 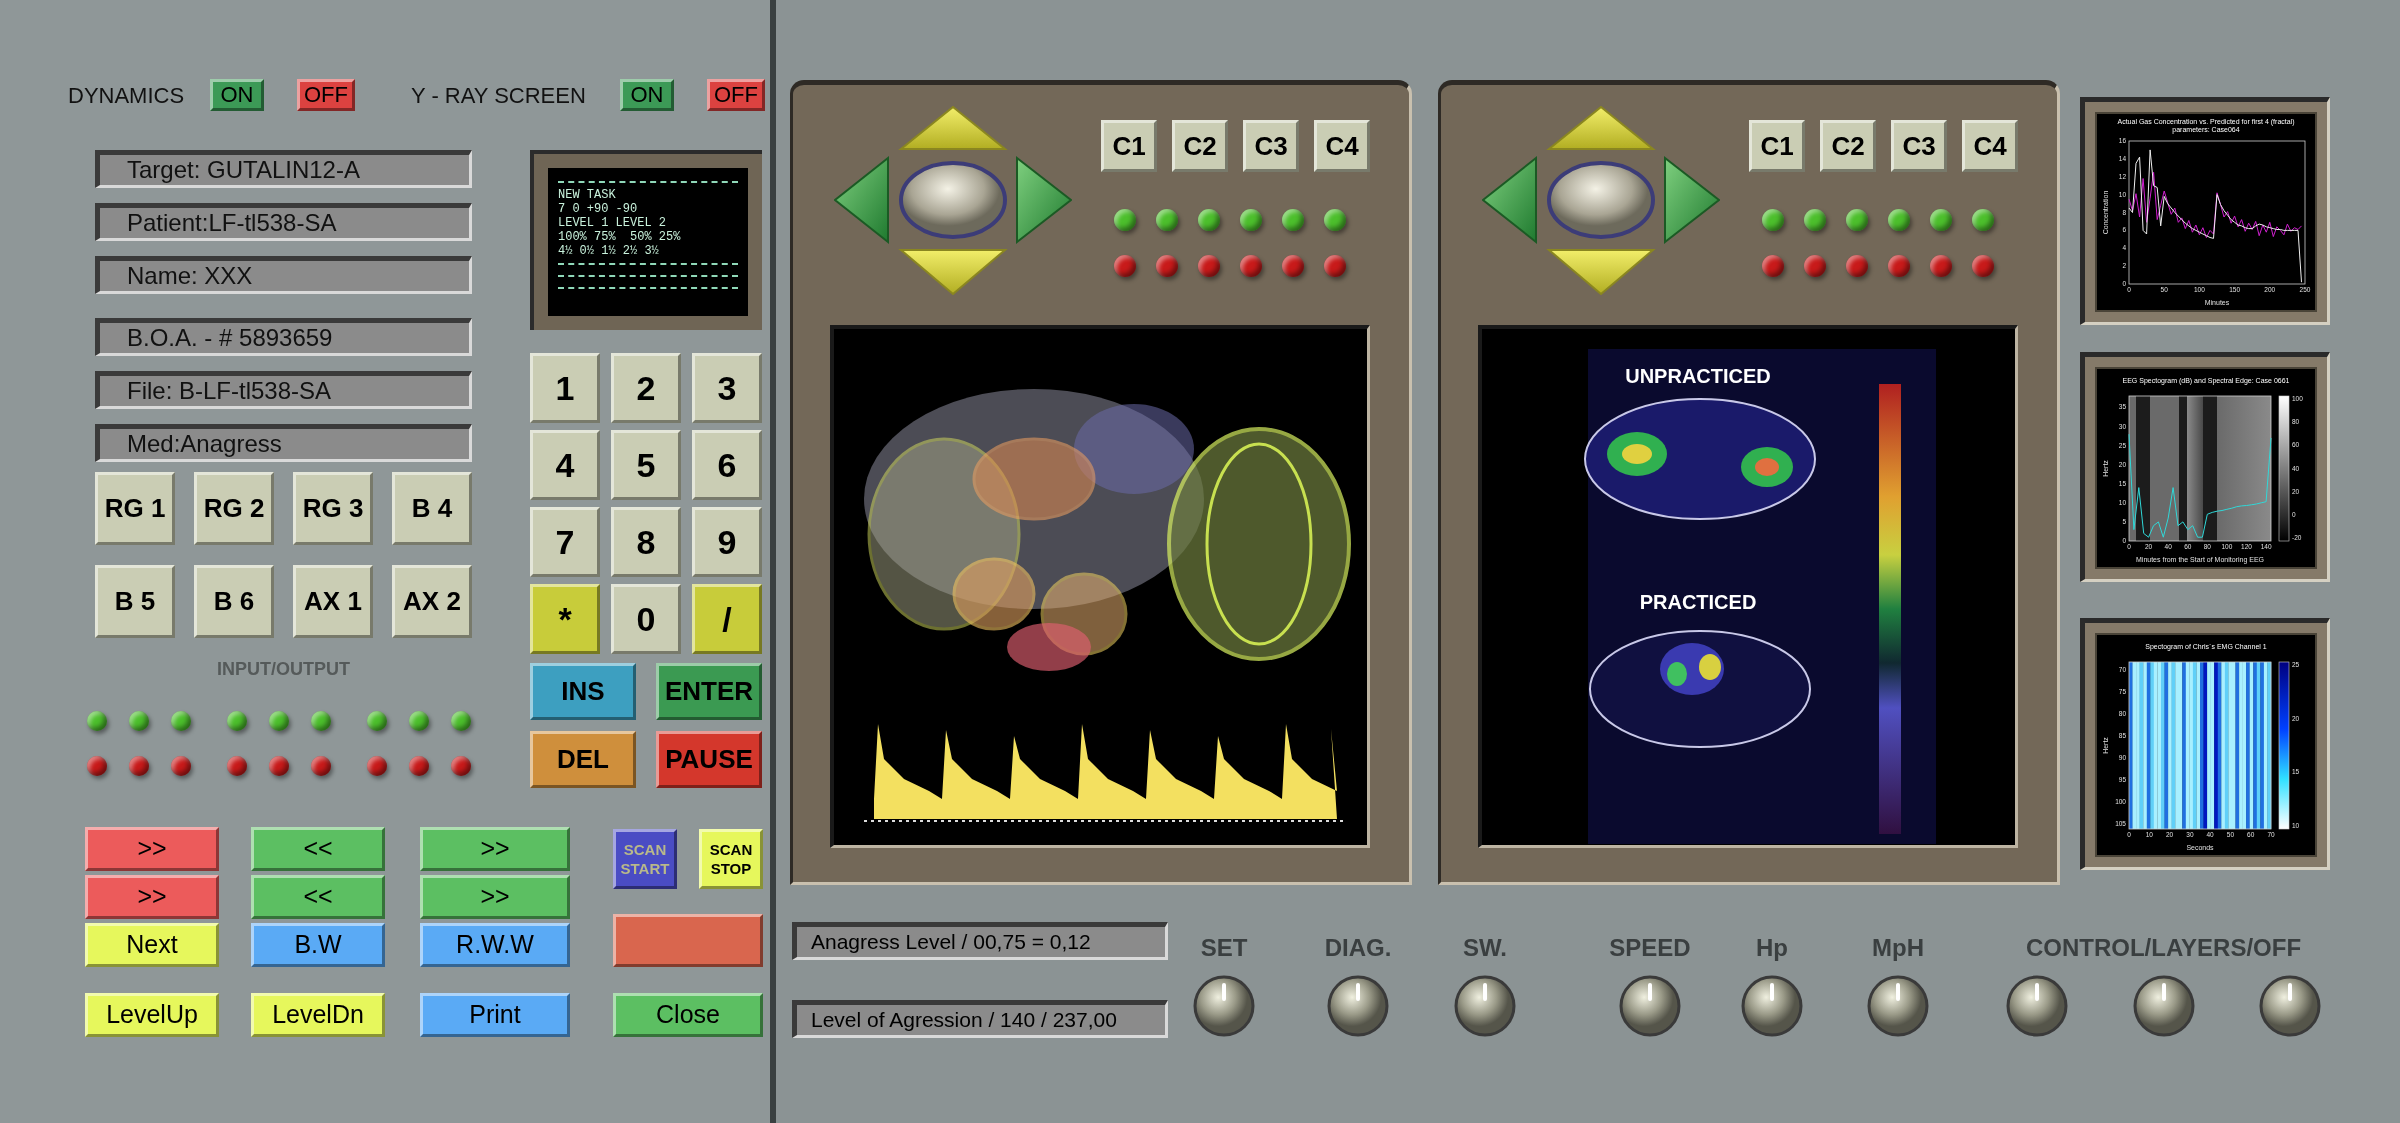 I want to click on keypad-key: 5, so click(x=646, y=465).